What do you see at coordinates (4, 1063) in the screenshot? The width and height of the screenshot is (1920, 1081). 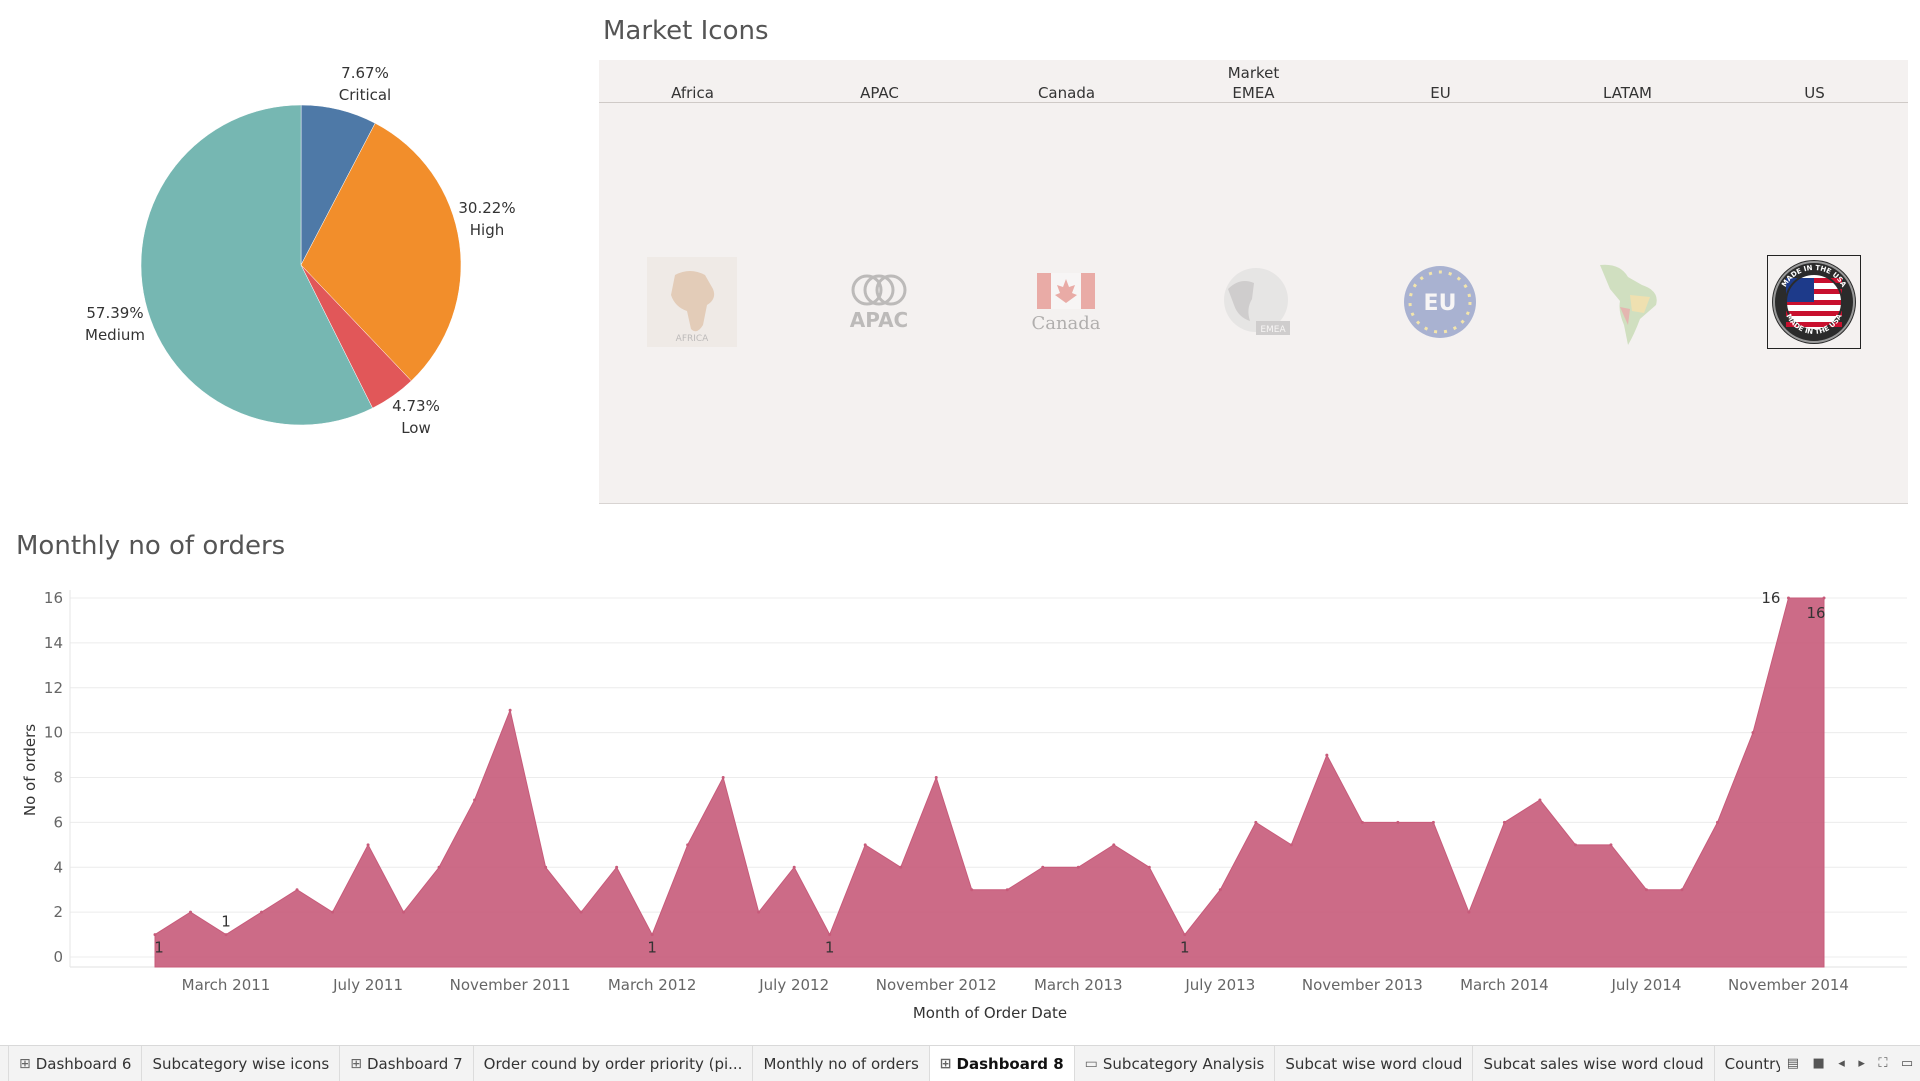 I see `tab-overflow-left` at bounding box center [4, 1063].